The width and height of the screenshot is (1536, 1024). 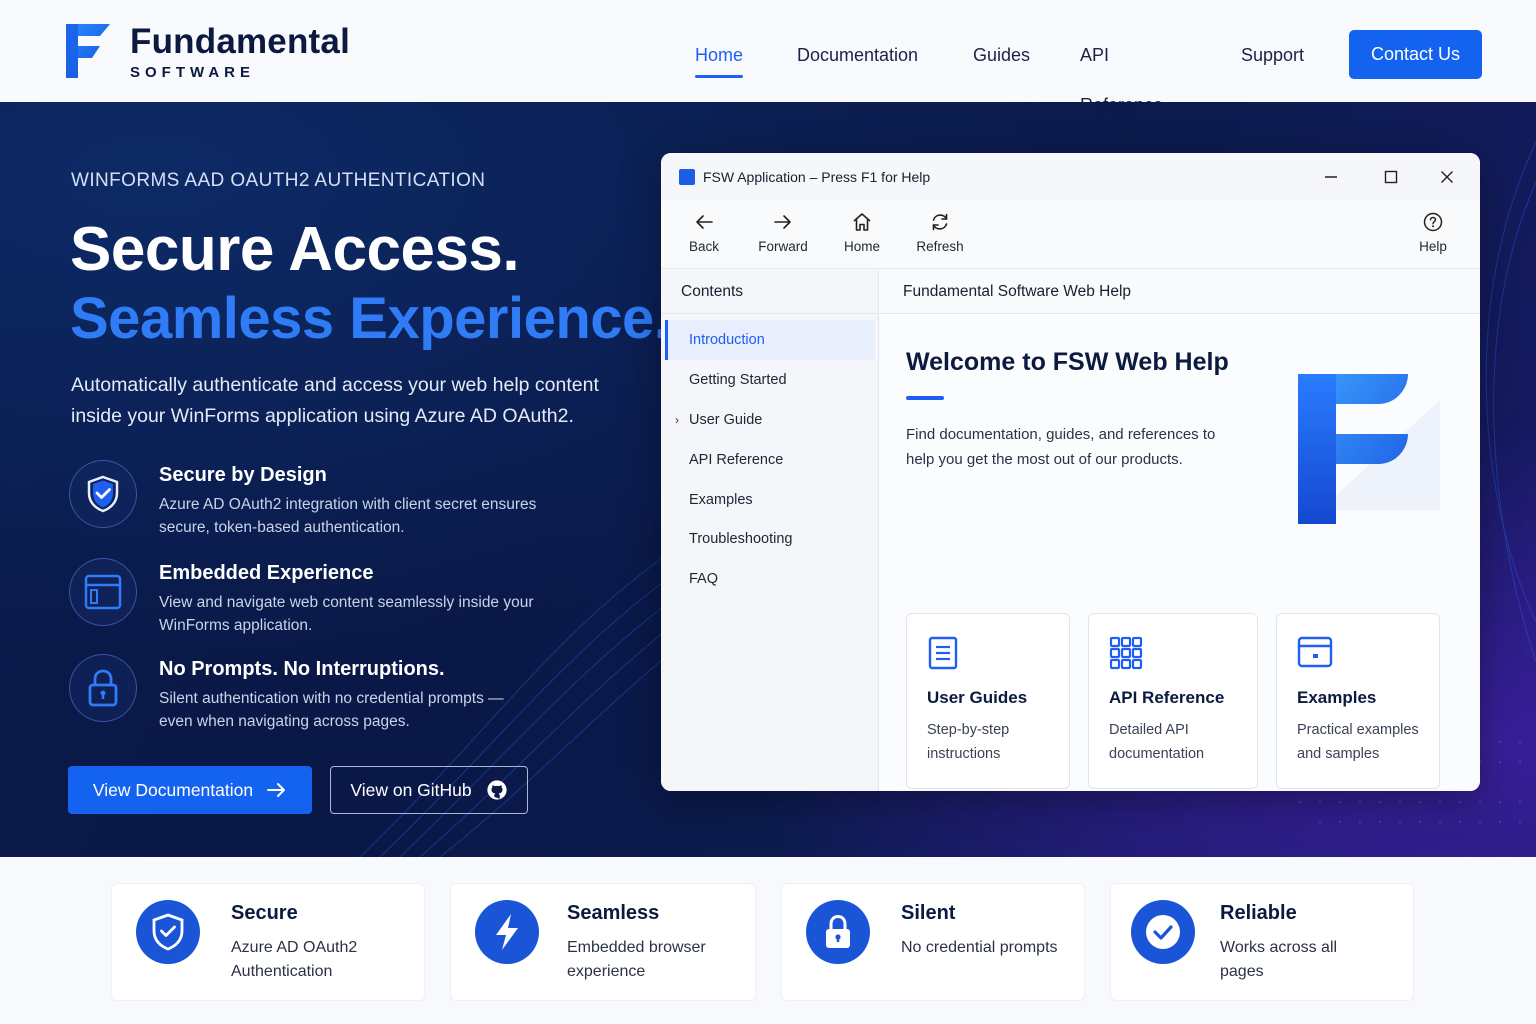 What do you see at coordinates (636, 959) in the screenshot?
I see `feature-desc: Embedded browser experience` at bounding box center [636, 959].